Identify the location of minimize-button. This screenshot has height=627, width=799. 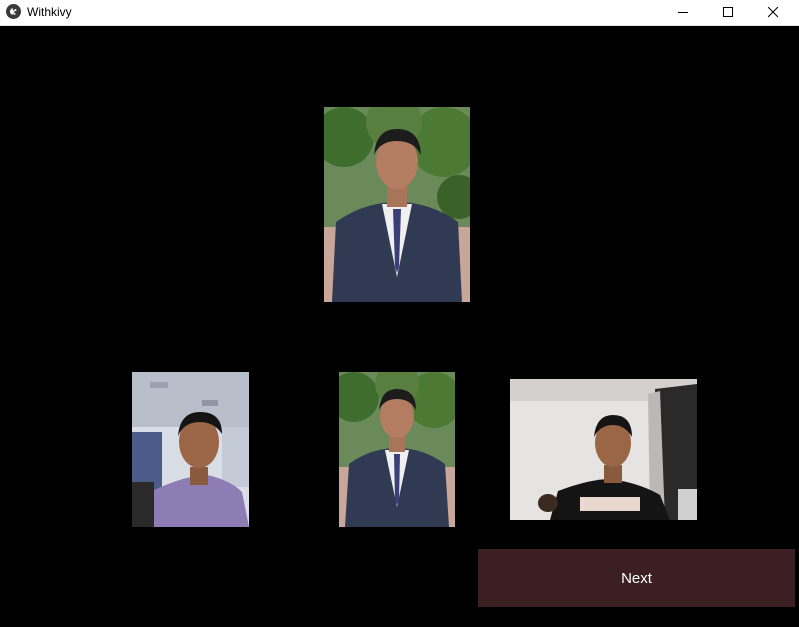
(683, 12).